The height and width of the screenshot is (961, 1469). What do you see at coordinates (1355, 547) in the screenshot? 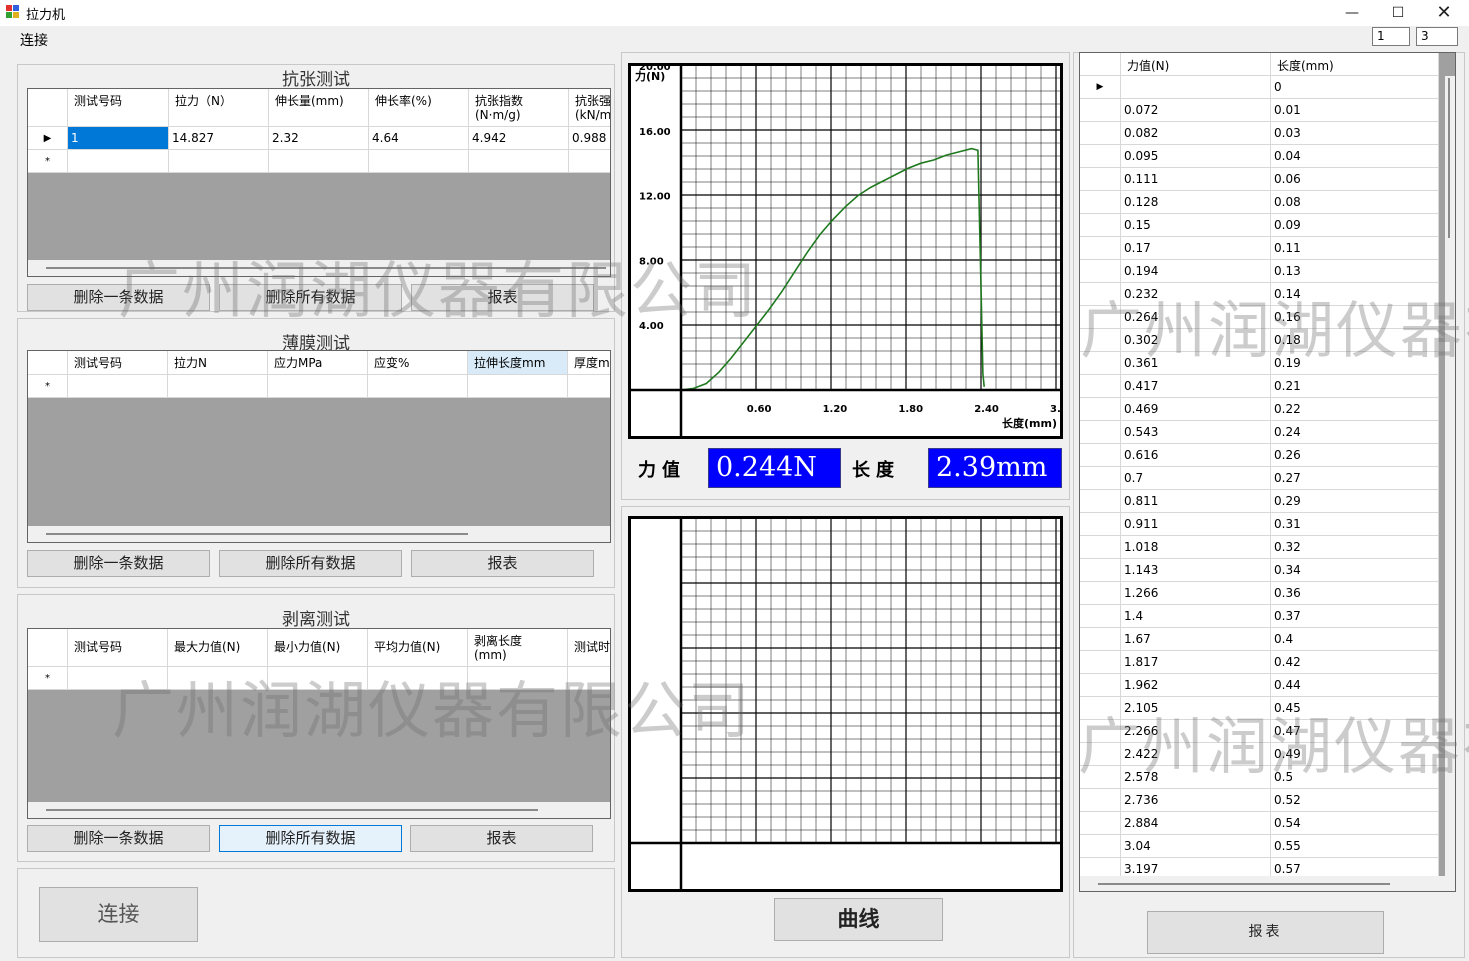
I see `table-cell-length: 0.32` at bounding box center [1355, 547].